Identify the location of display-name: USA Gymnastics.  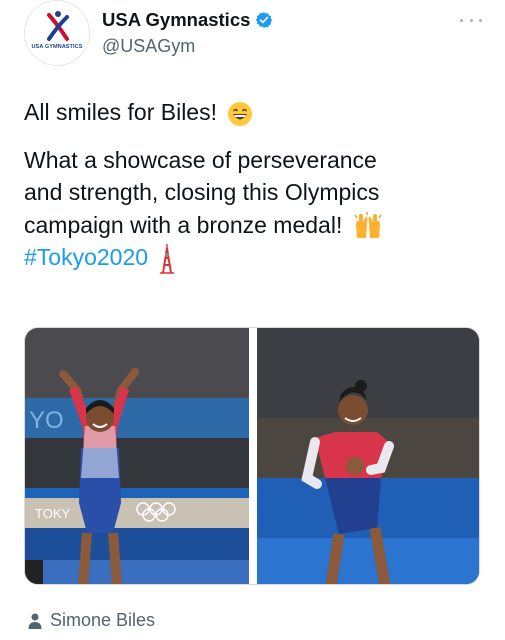
(176, 20).